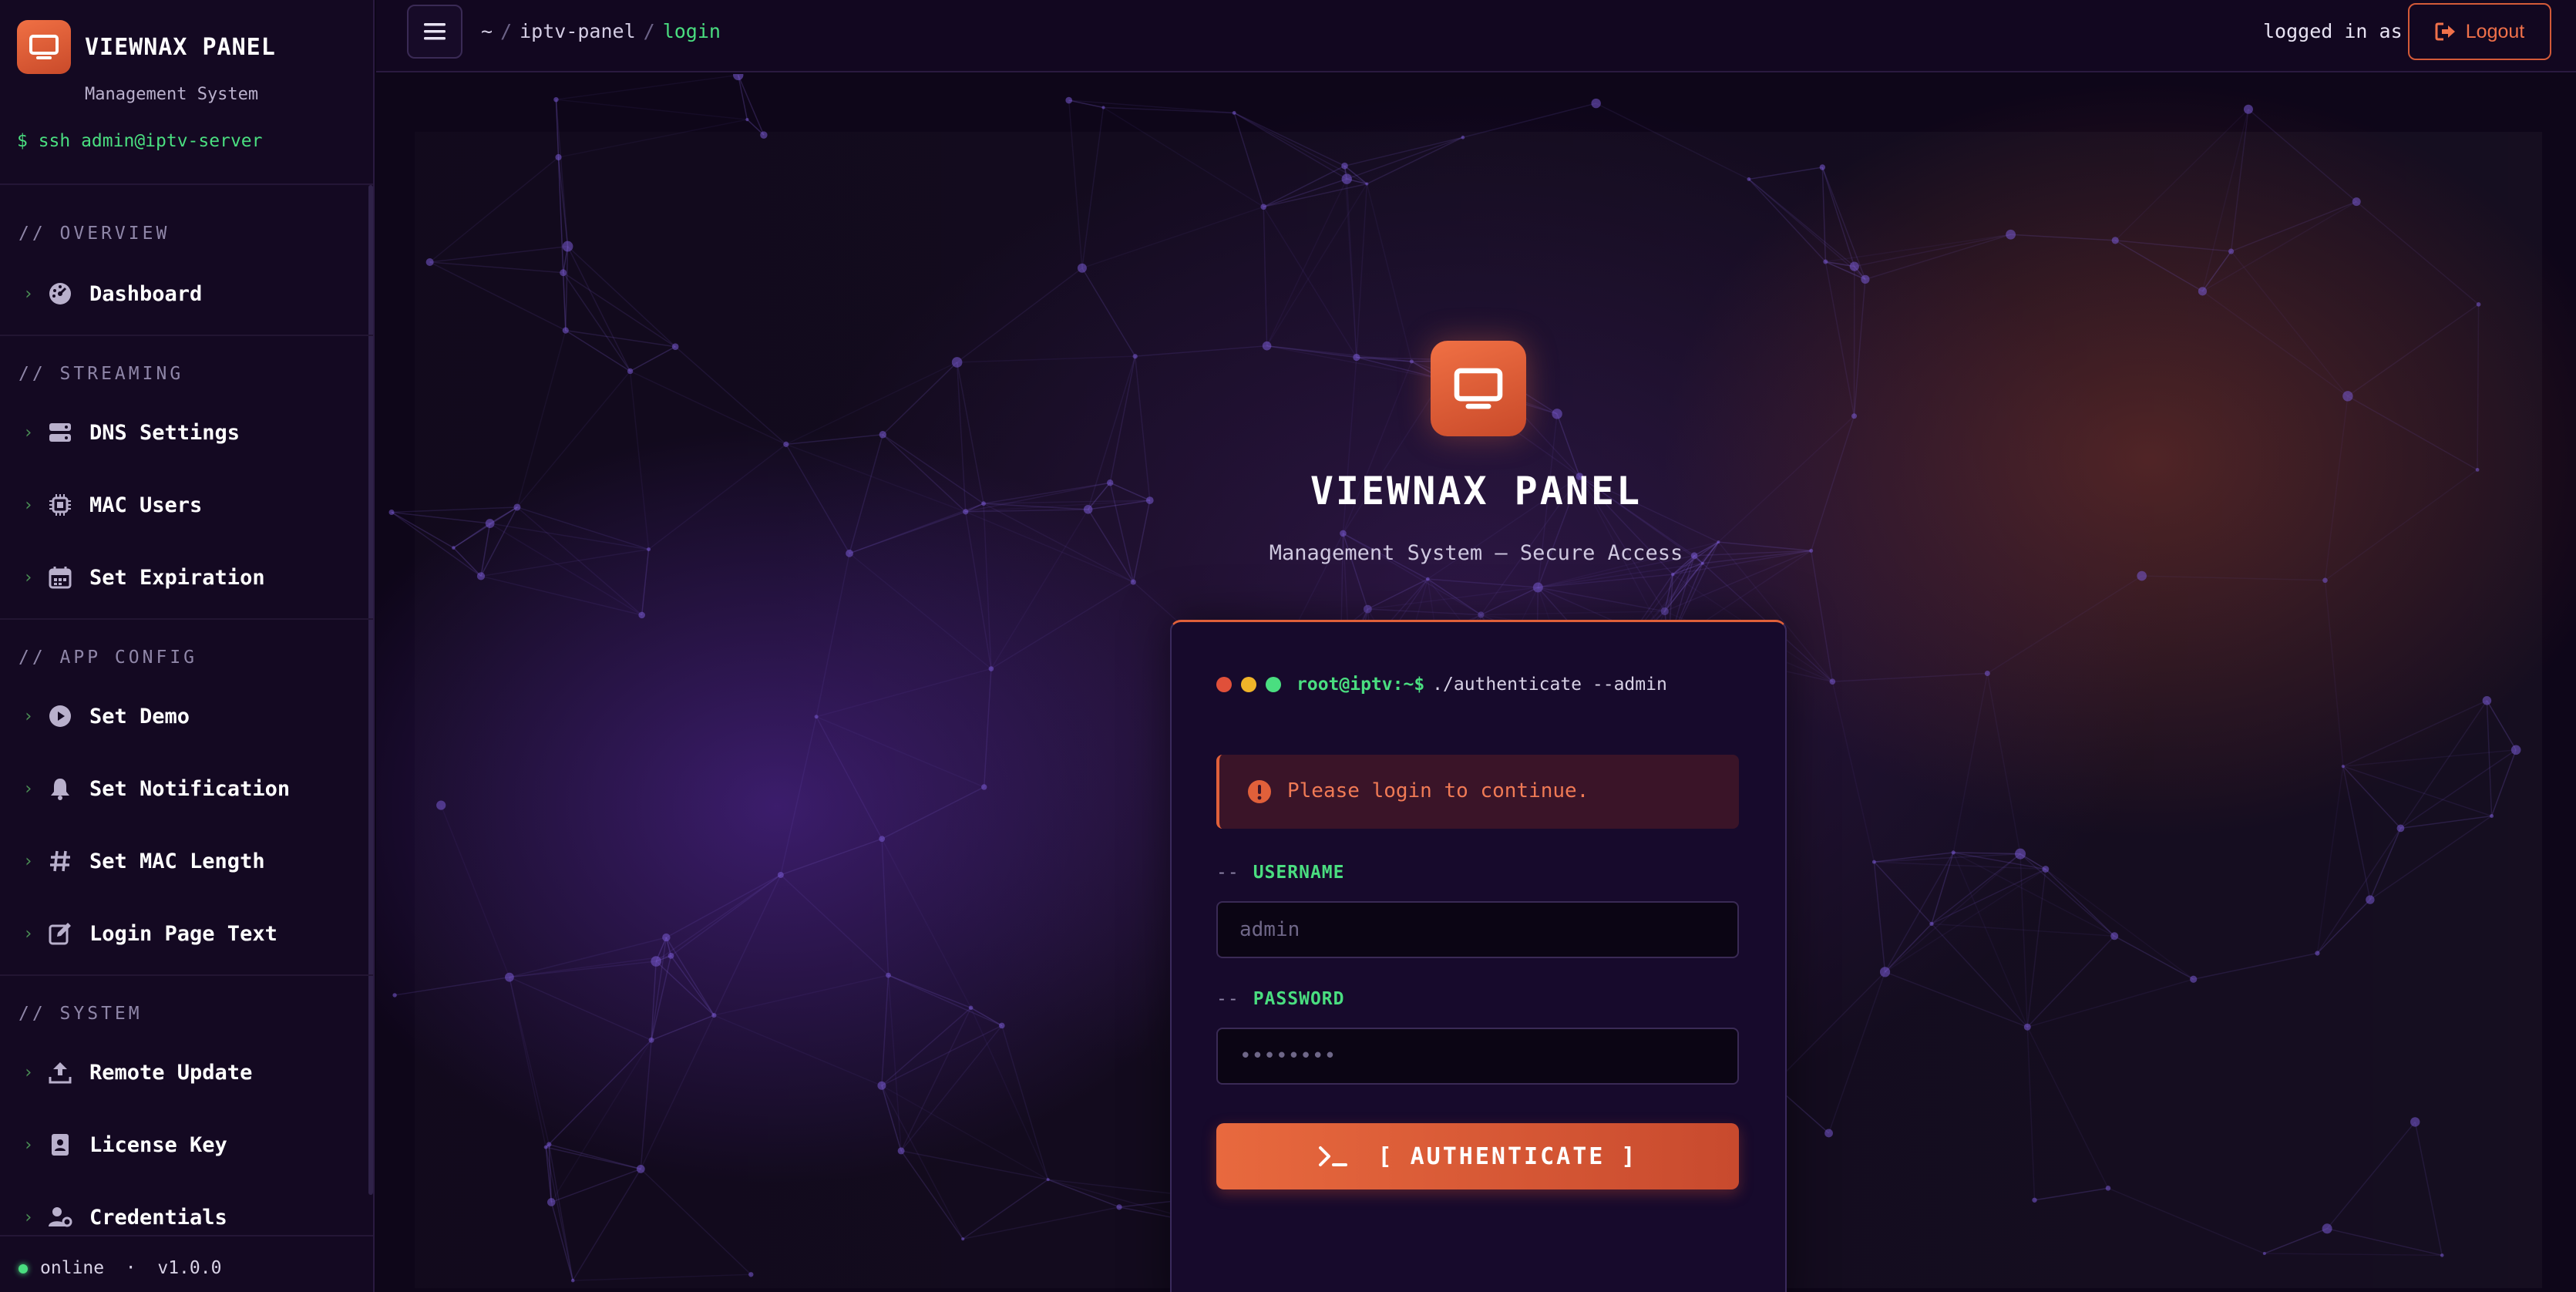 This screenshot has height=1292, width=2576. Describe the element at coordinates (60, 861) in the screenshot. I see `hash-icon` at that location.